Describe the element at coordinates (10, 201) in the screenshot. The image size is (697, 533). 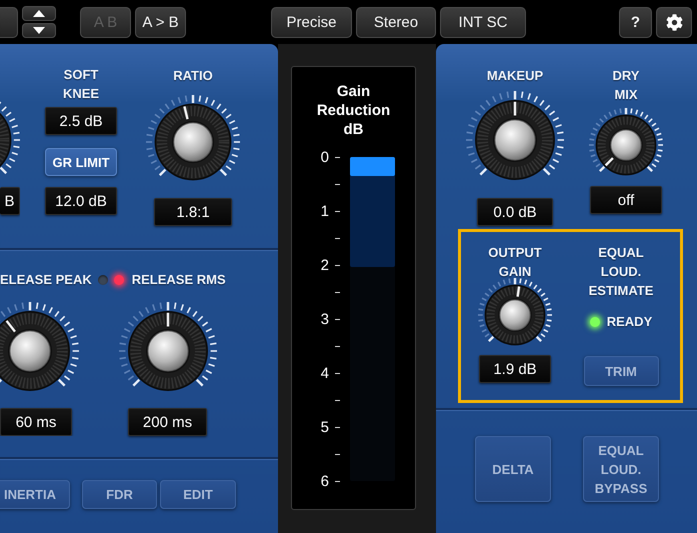
I see `value-display: B` at that location.